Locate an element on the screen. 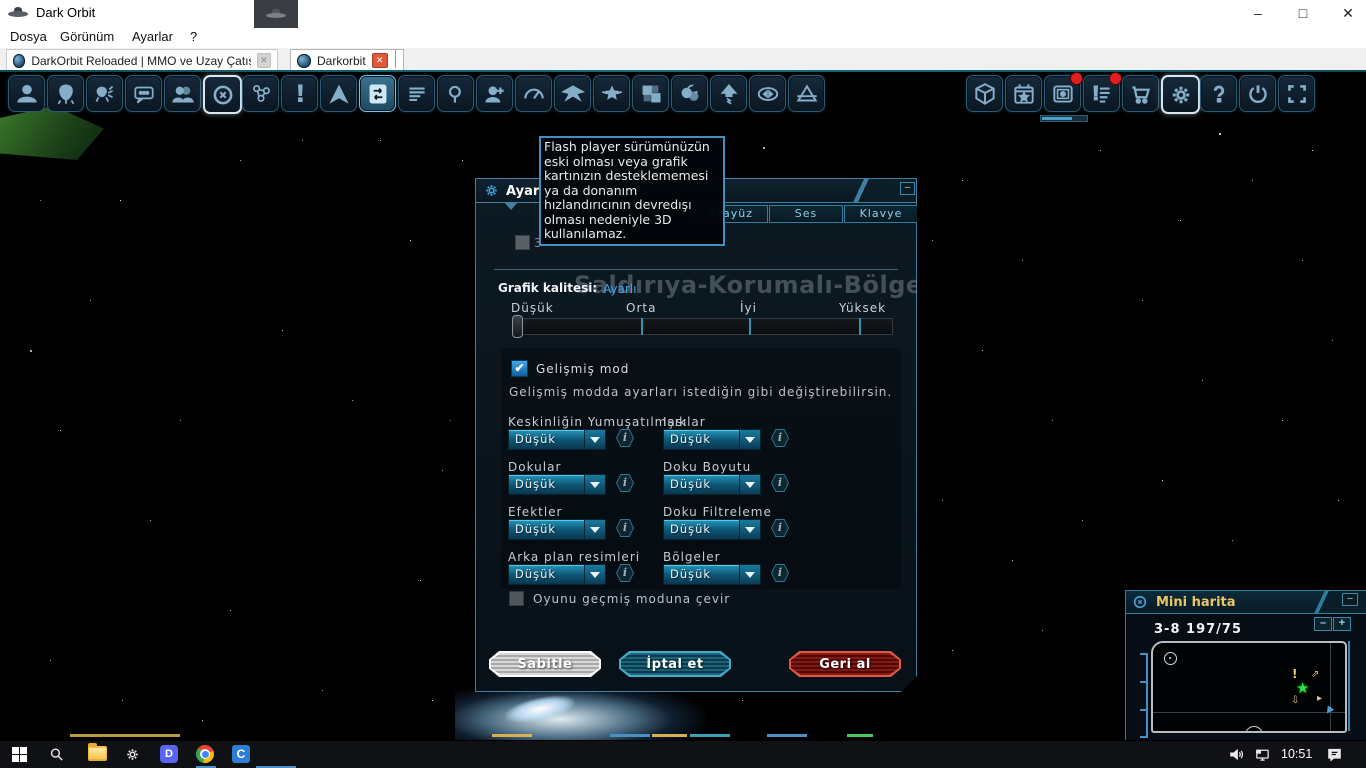 The height and width of the screenshot is (768, 1366). clock: 10:51 is located at coordinates (1296, 754).